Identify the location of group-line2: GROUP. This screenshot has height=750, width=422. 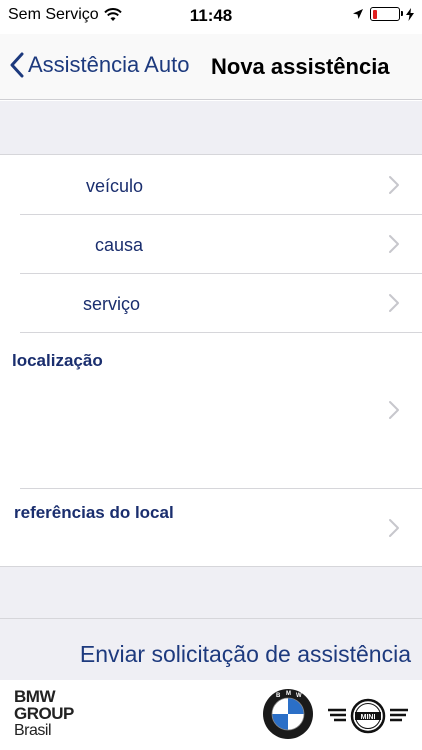
(44, 713).